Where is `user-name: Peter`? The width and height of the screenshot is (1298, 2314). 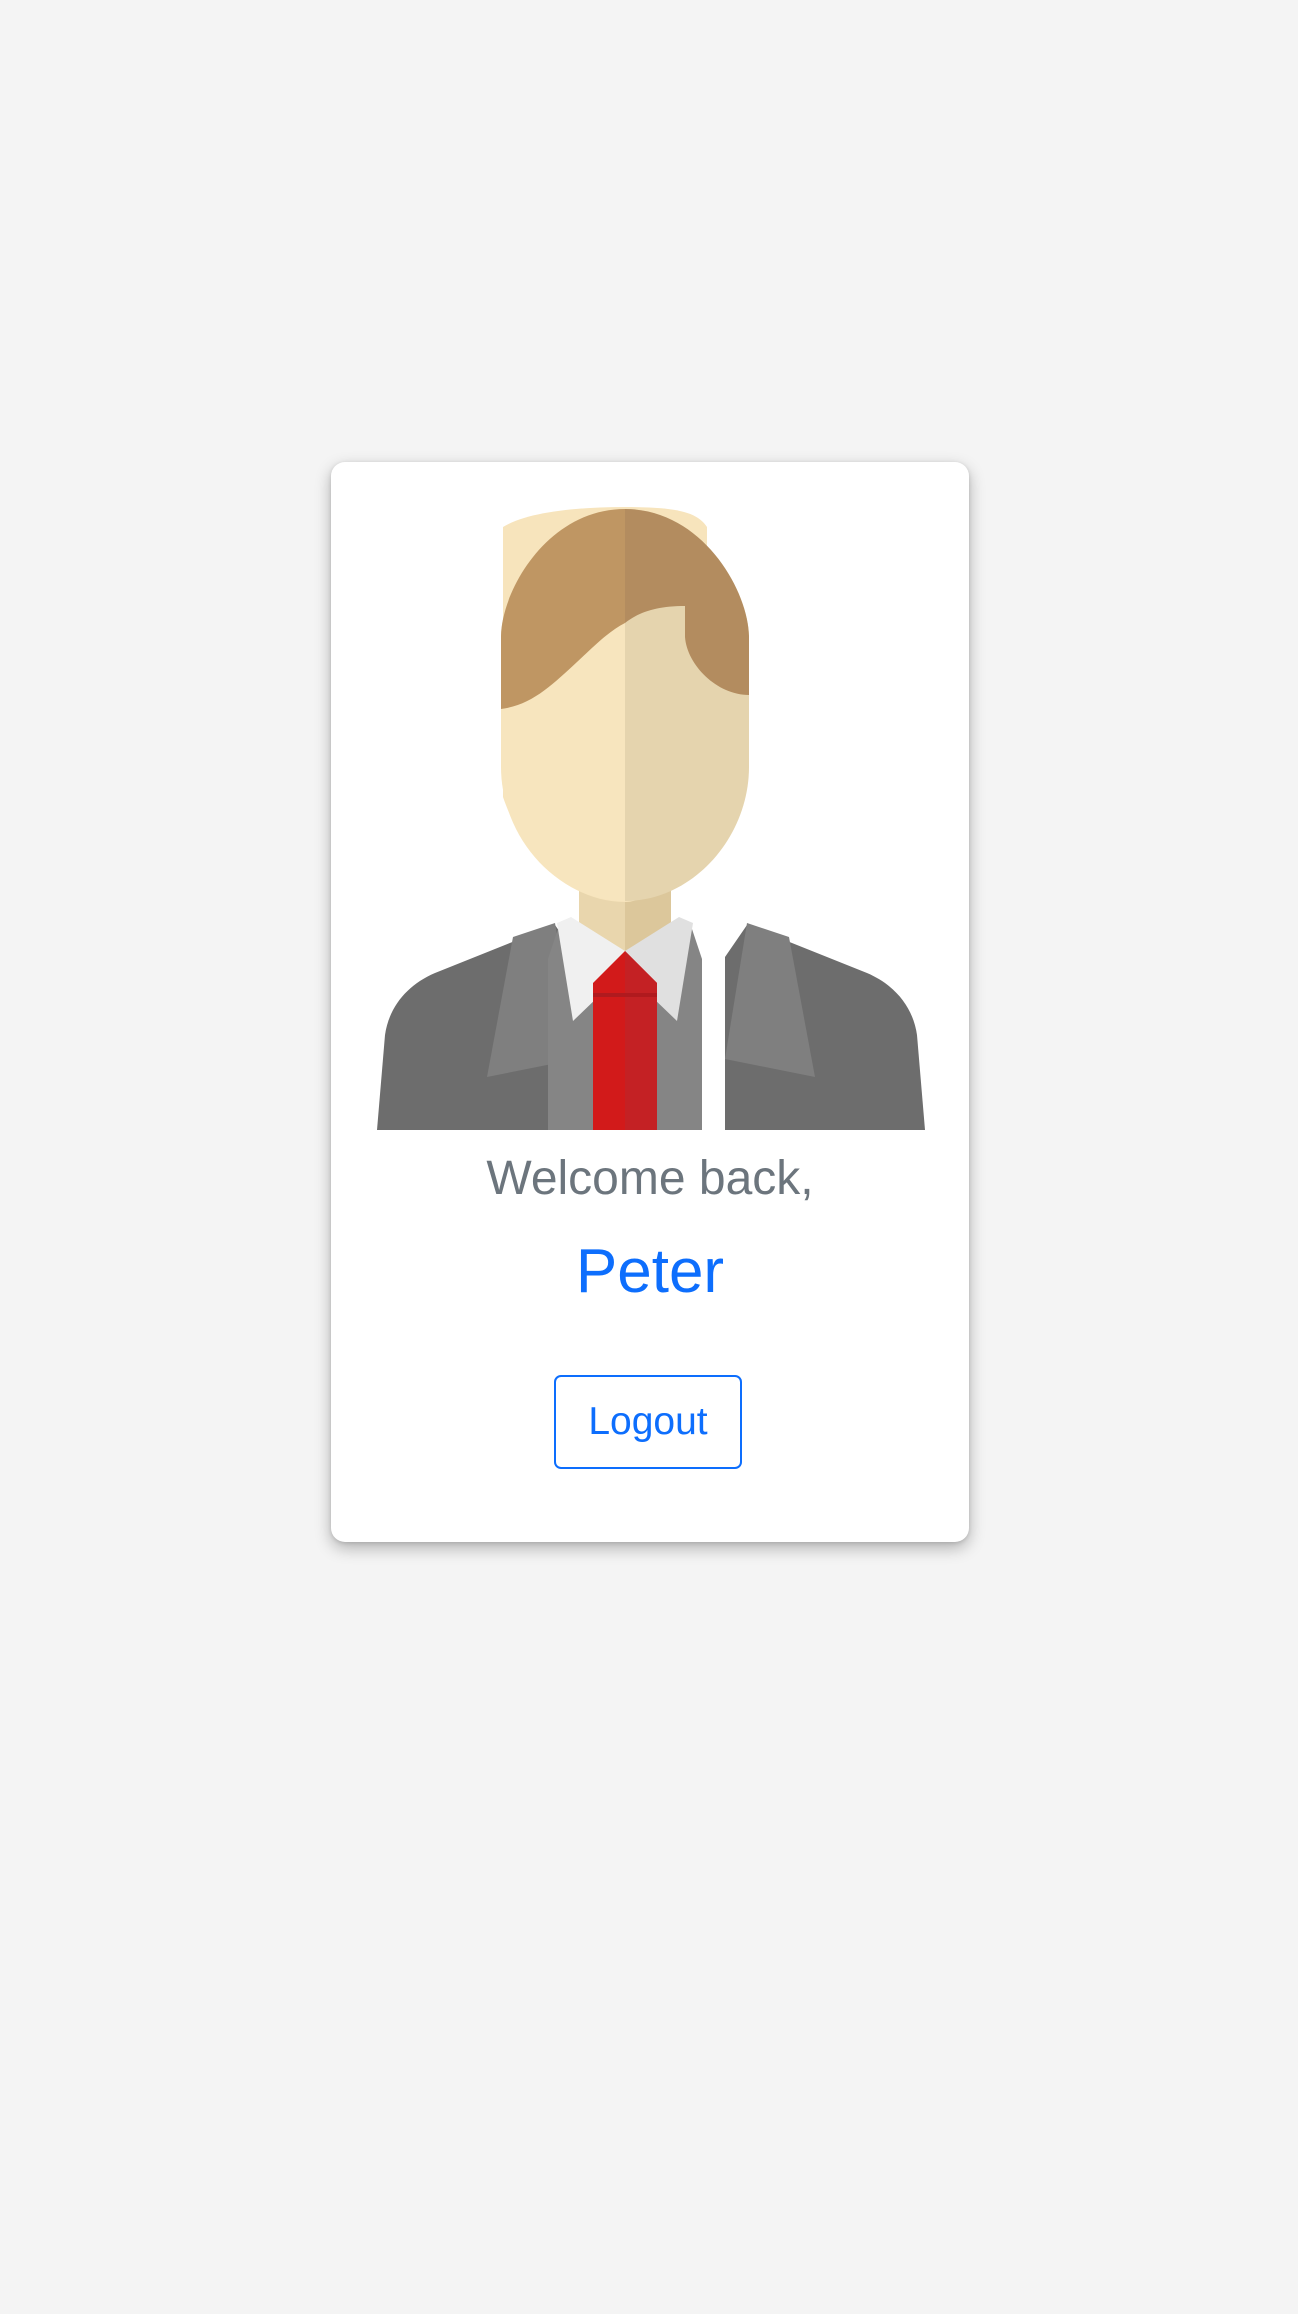 user-name: Peter is located at coordinates (650, 1271).